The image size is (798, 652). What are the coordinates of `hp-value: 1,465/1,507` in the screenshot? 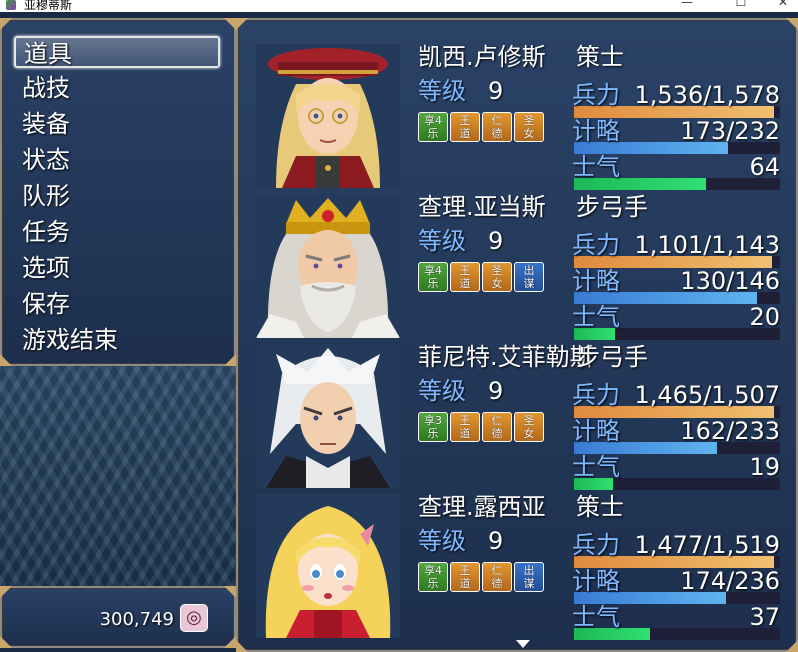 It's located at (707, 395).